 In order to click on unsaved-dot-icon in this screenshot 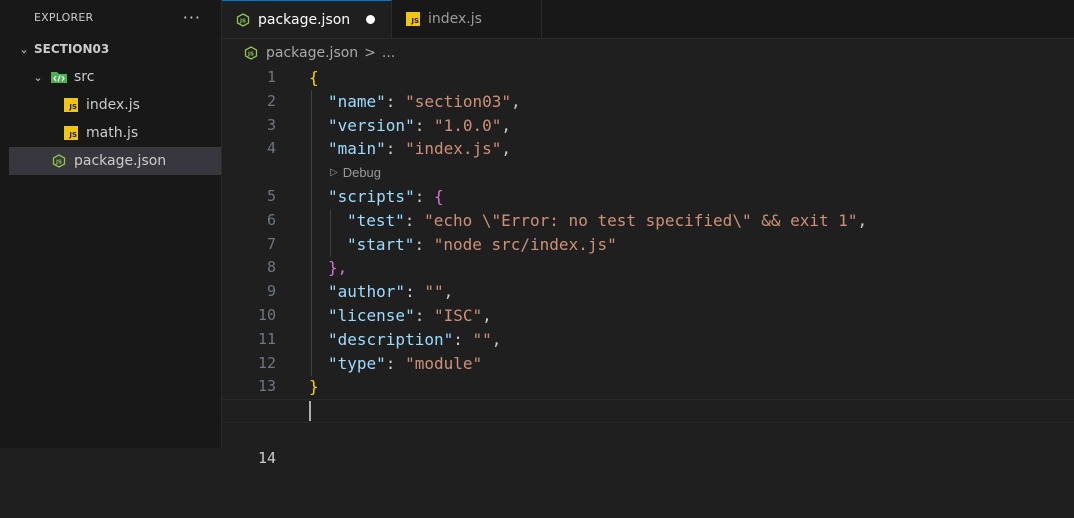, I will do `click(370, 19)`.